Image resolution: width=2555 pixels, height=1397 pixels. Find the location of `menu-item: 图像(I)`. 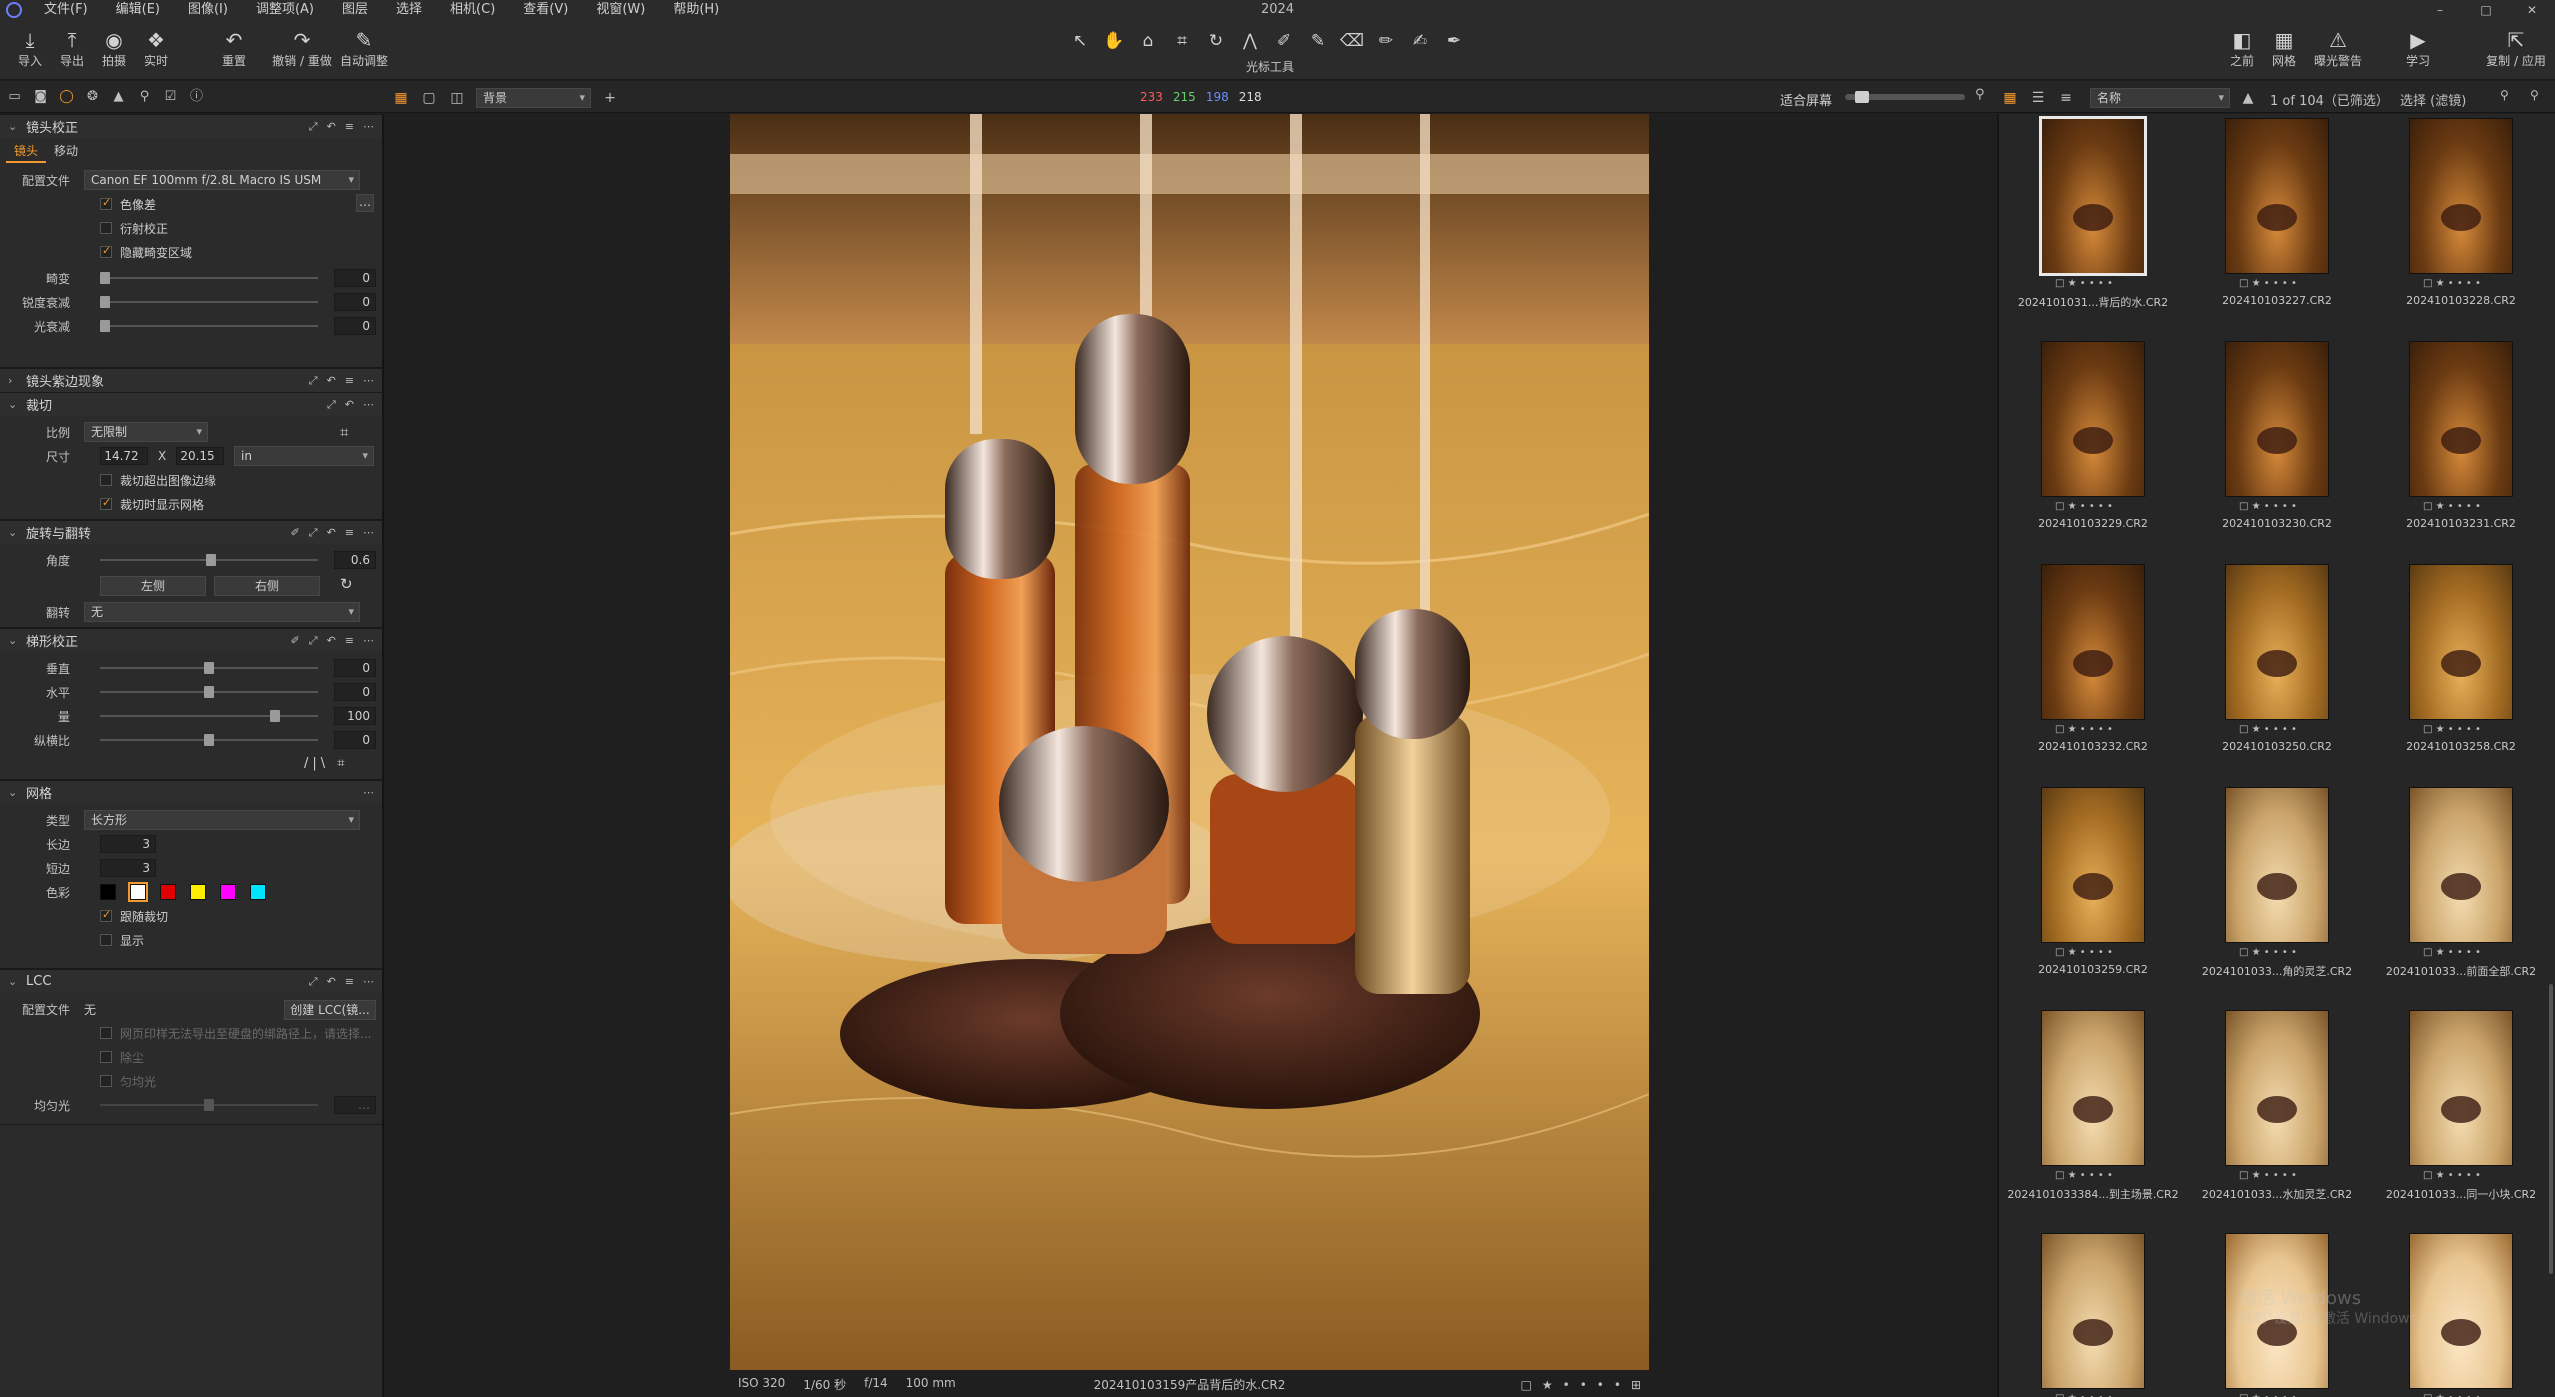

menu-item: 图像(I) is located at coordinates (208, 10).